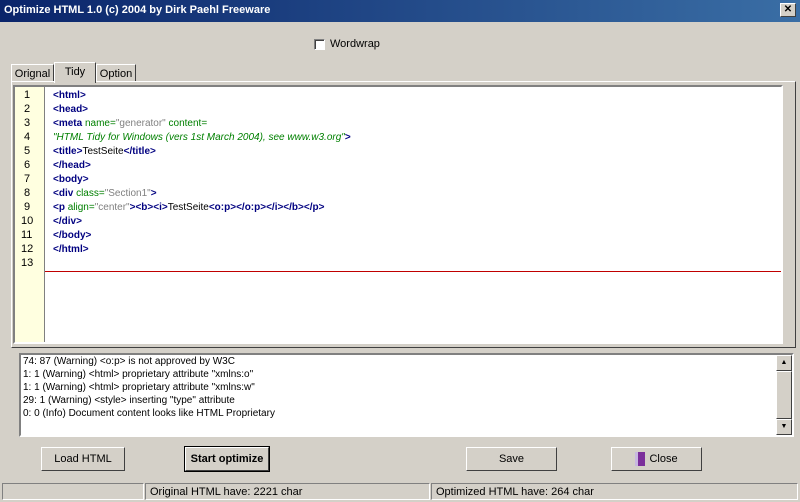 Image resolution: width=800 pixels, height=502 pixels. I want to click on line-number: 12, so click(27, 249).